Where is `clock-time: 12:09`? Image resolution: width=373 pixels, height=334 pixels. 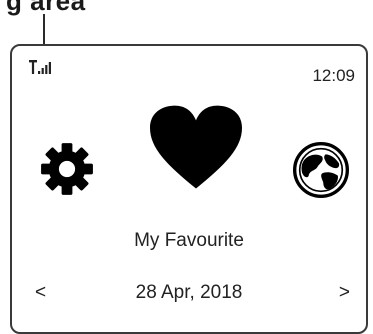
clock-time: 12:09 is located at coordinates (333, 75).